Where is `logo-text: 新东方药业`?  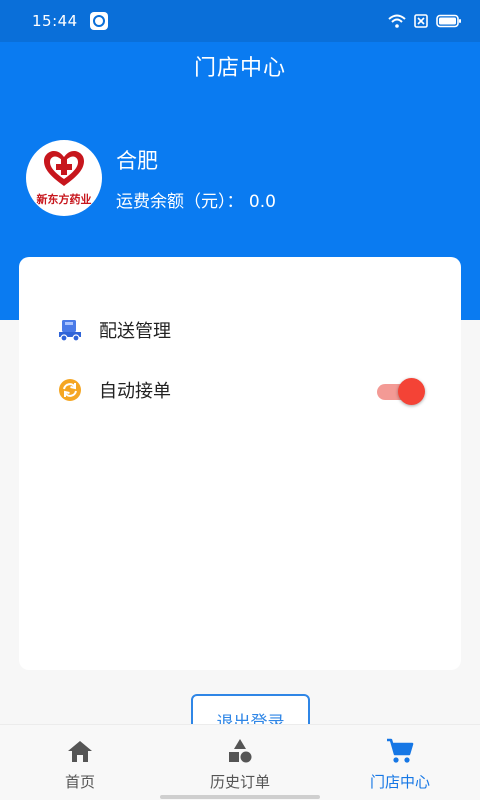
logo-text: 新东方药业 is located at coordinates (64, 199).